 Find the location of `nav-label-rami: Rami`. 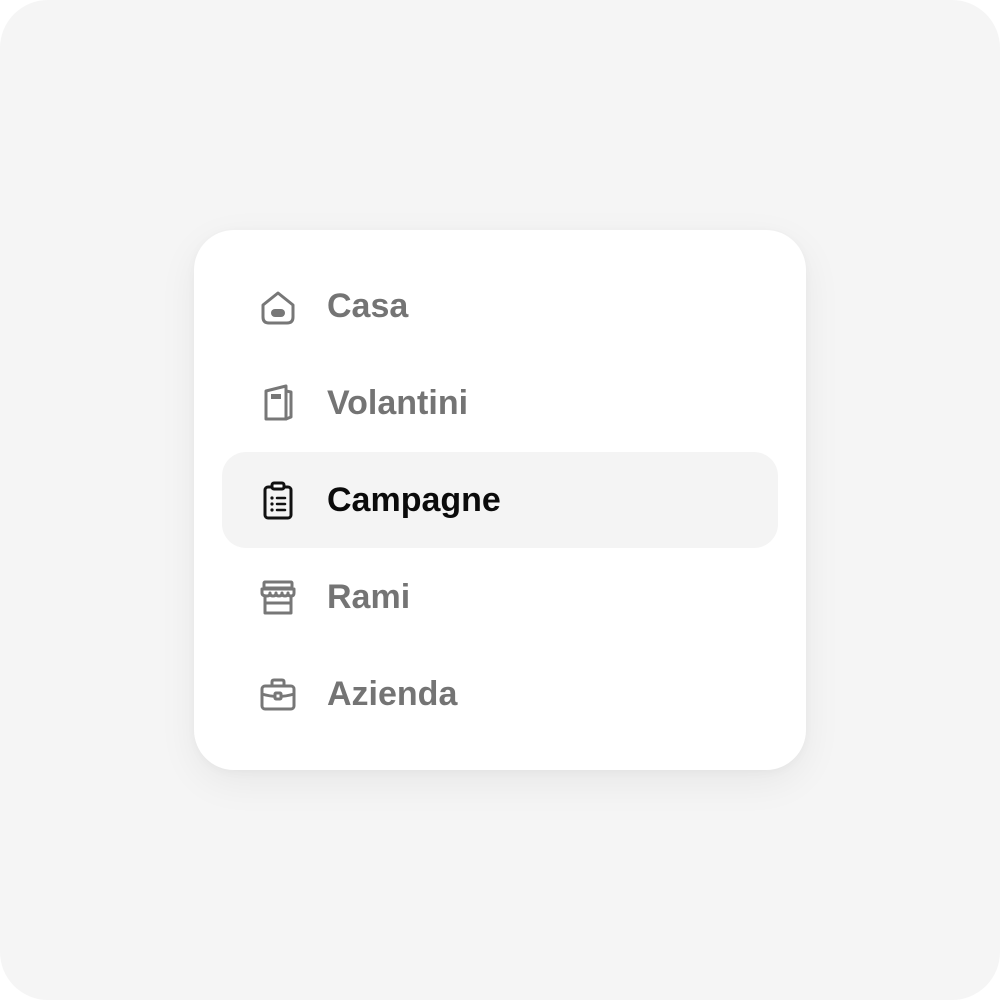

nav-label-rami: Rami is located at coordinates (369, 597).